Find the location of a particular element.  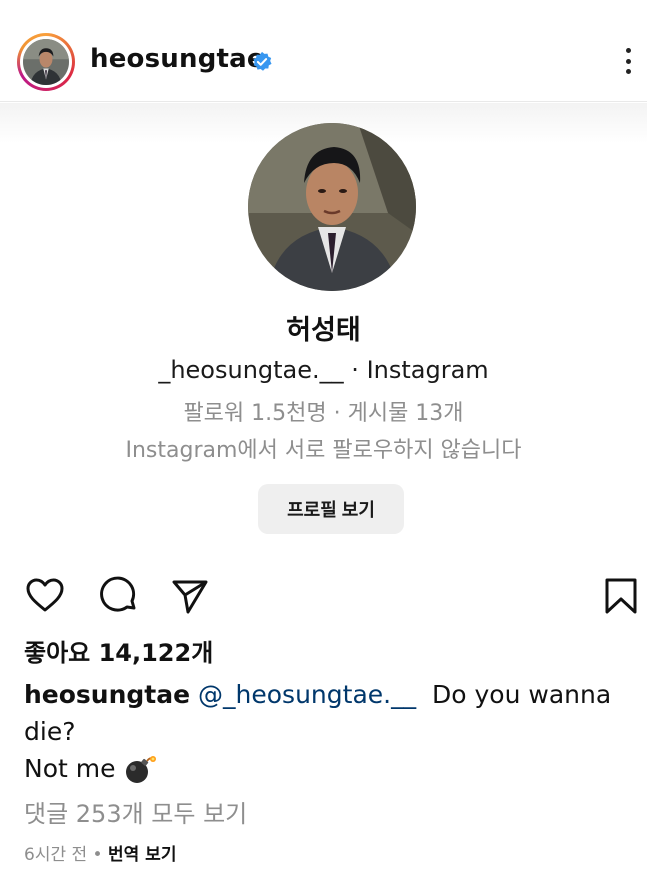

avatar-photo-icon is located at coordinates (46, 62).